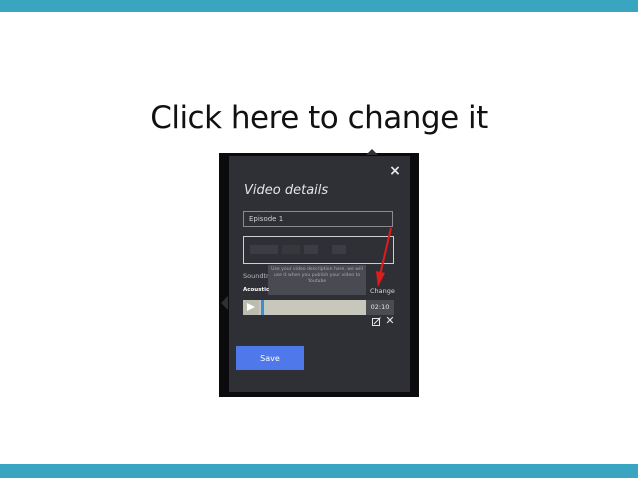 The width and height of the screenshot is (638, 478). What do you see at coordinates (224, 303) in the screenshot?
I see `side-notch` at bounding box center [224, 303].